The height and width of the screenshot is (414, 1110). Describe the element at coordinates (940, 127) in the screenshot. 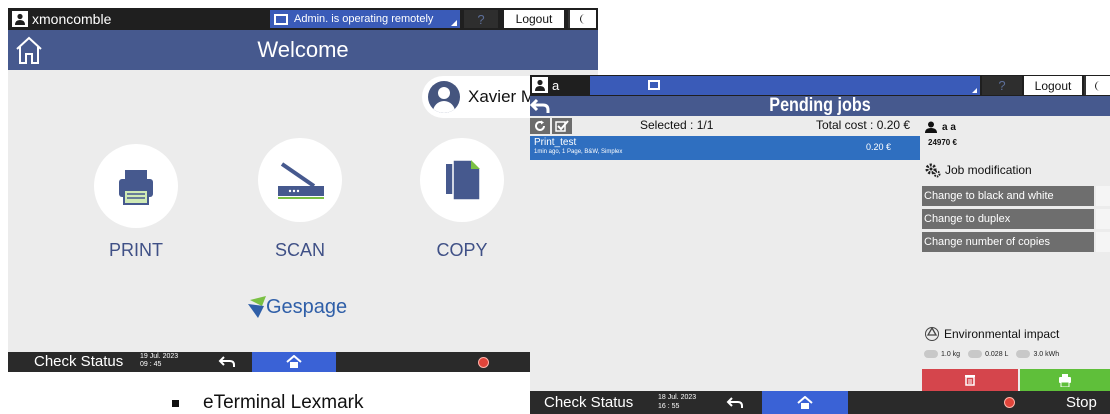

I see `account-user: a a` at that location.